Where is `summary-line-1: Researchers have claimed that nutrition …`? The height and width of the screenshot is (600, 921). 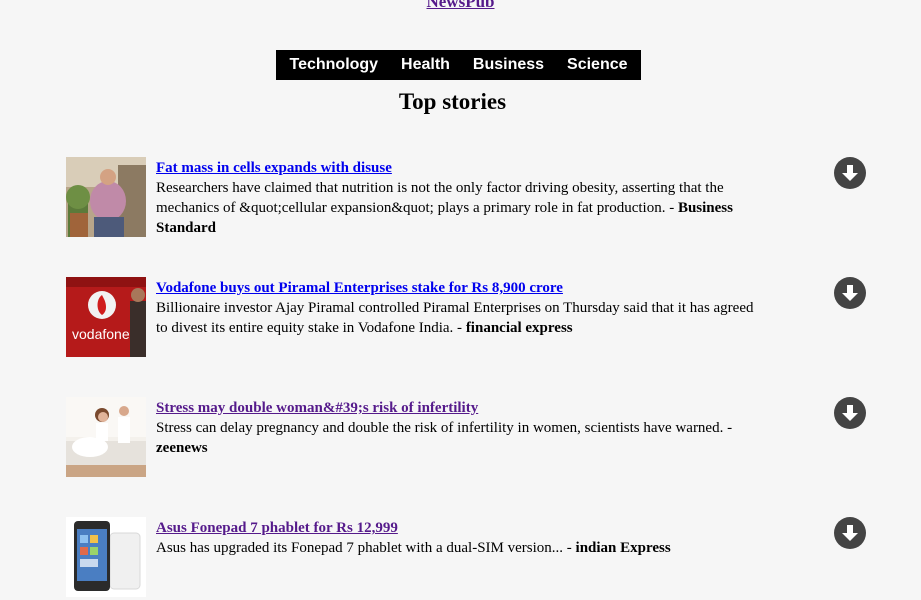 summary-line-1: Researchers have claimed that nutrition … is located at coordinates (440, 188).